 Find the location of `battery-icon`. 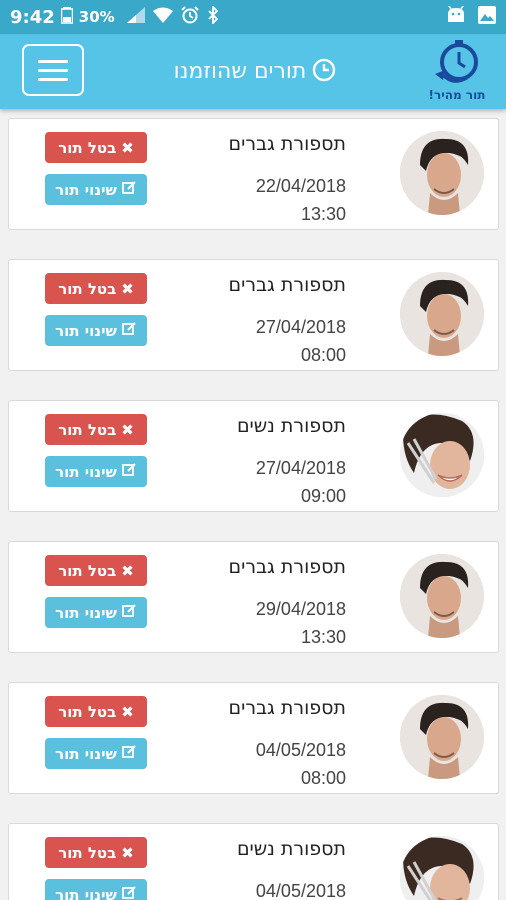

battery-icon is located at coordinates (67, 17).